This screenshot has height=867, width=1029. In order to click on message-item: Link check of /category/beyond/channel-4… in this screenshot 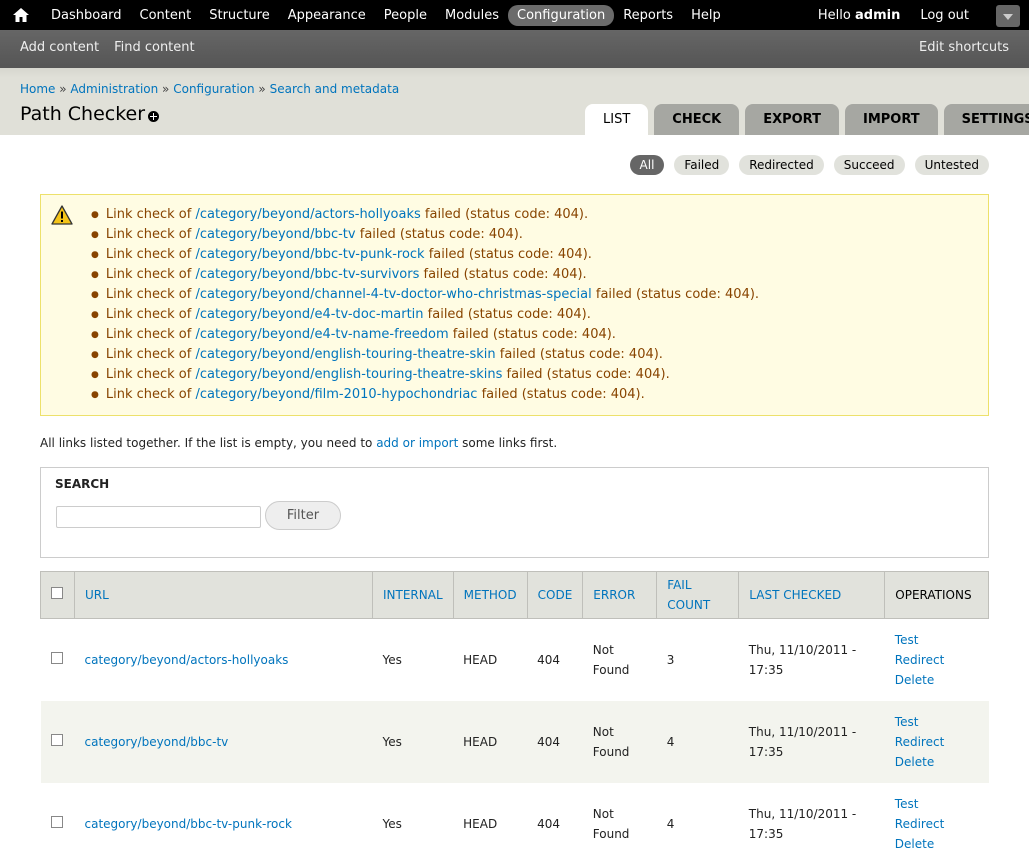, I will do `click(425, 295)`.